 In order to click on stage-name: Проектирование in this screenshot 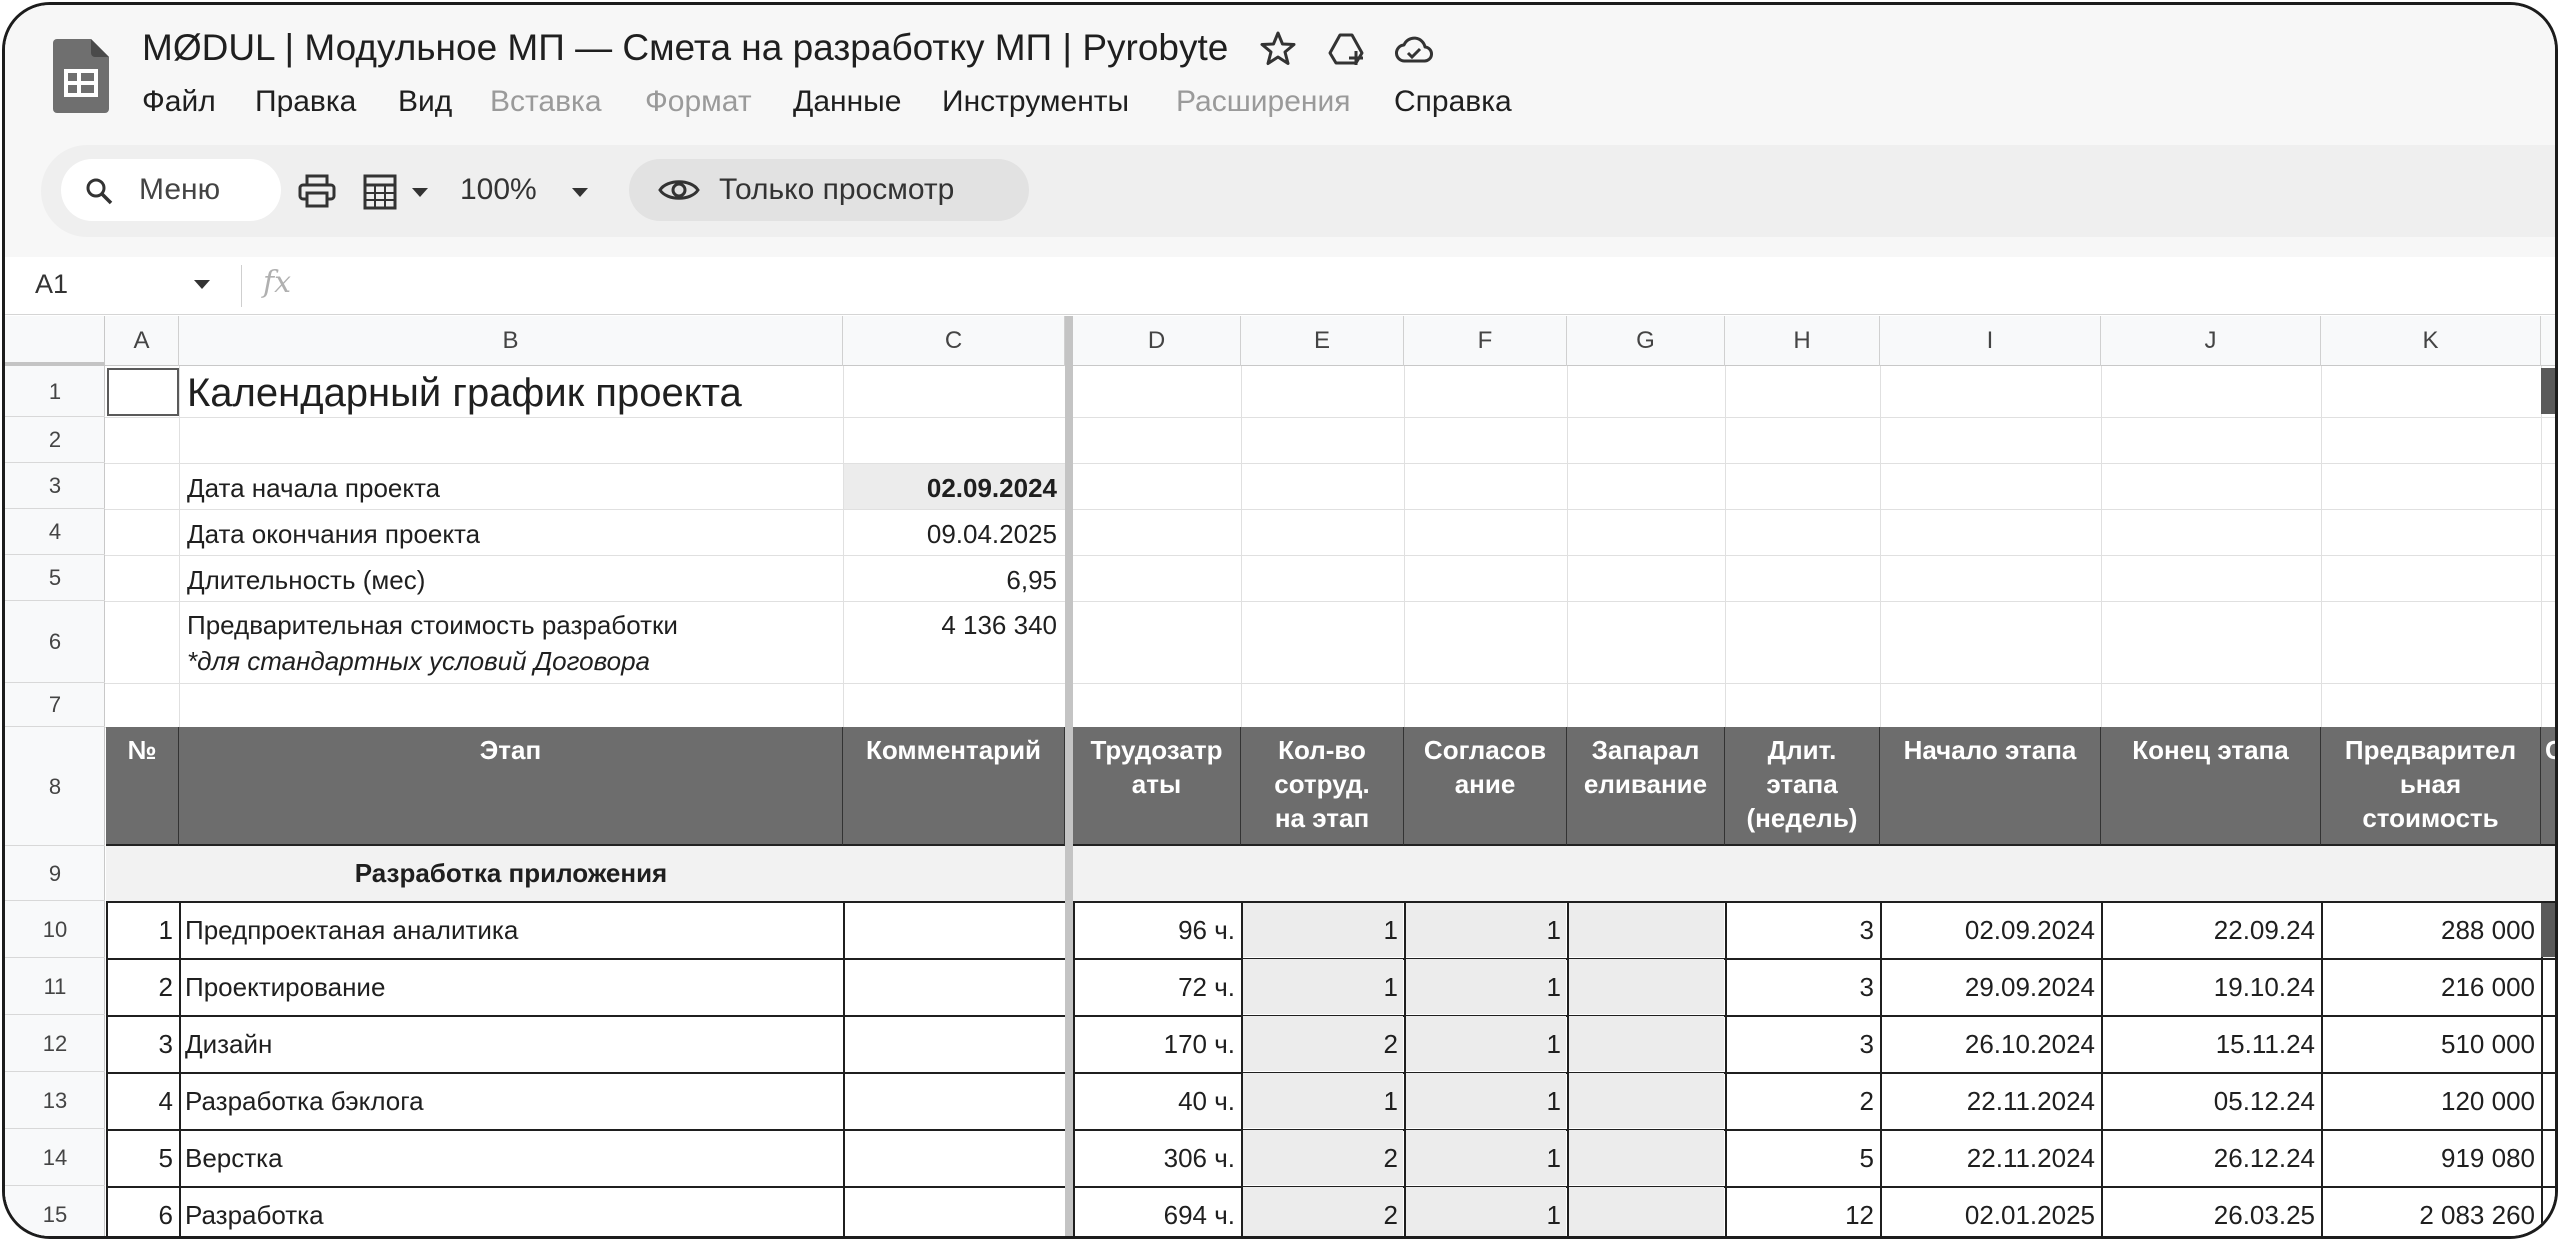, I will do `click(511, 987)`.